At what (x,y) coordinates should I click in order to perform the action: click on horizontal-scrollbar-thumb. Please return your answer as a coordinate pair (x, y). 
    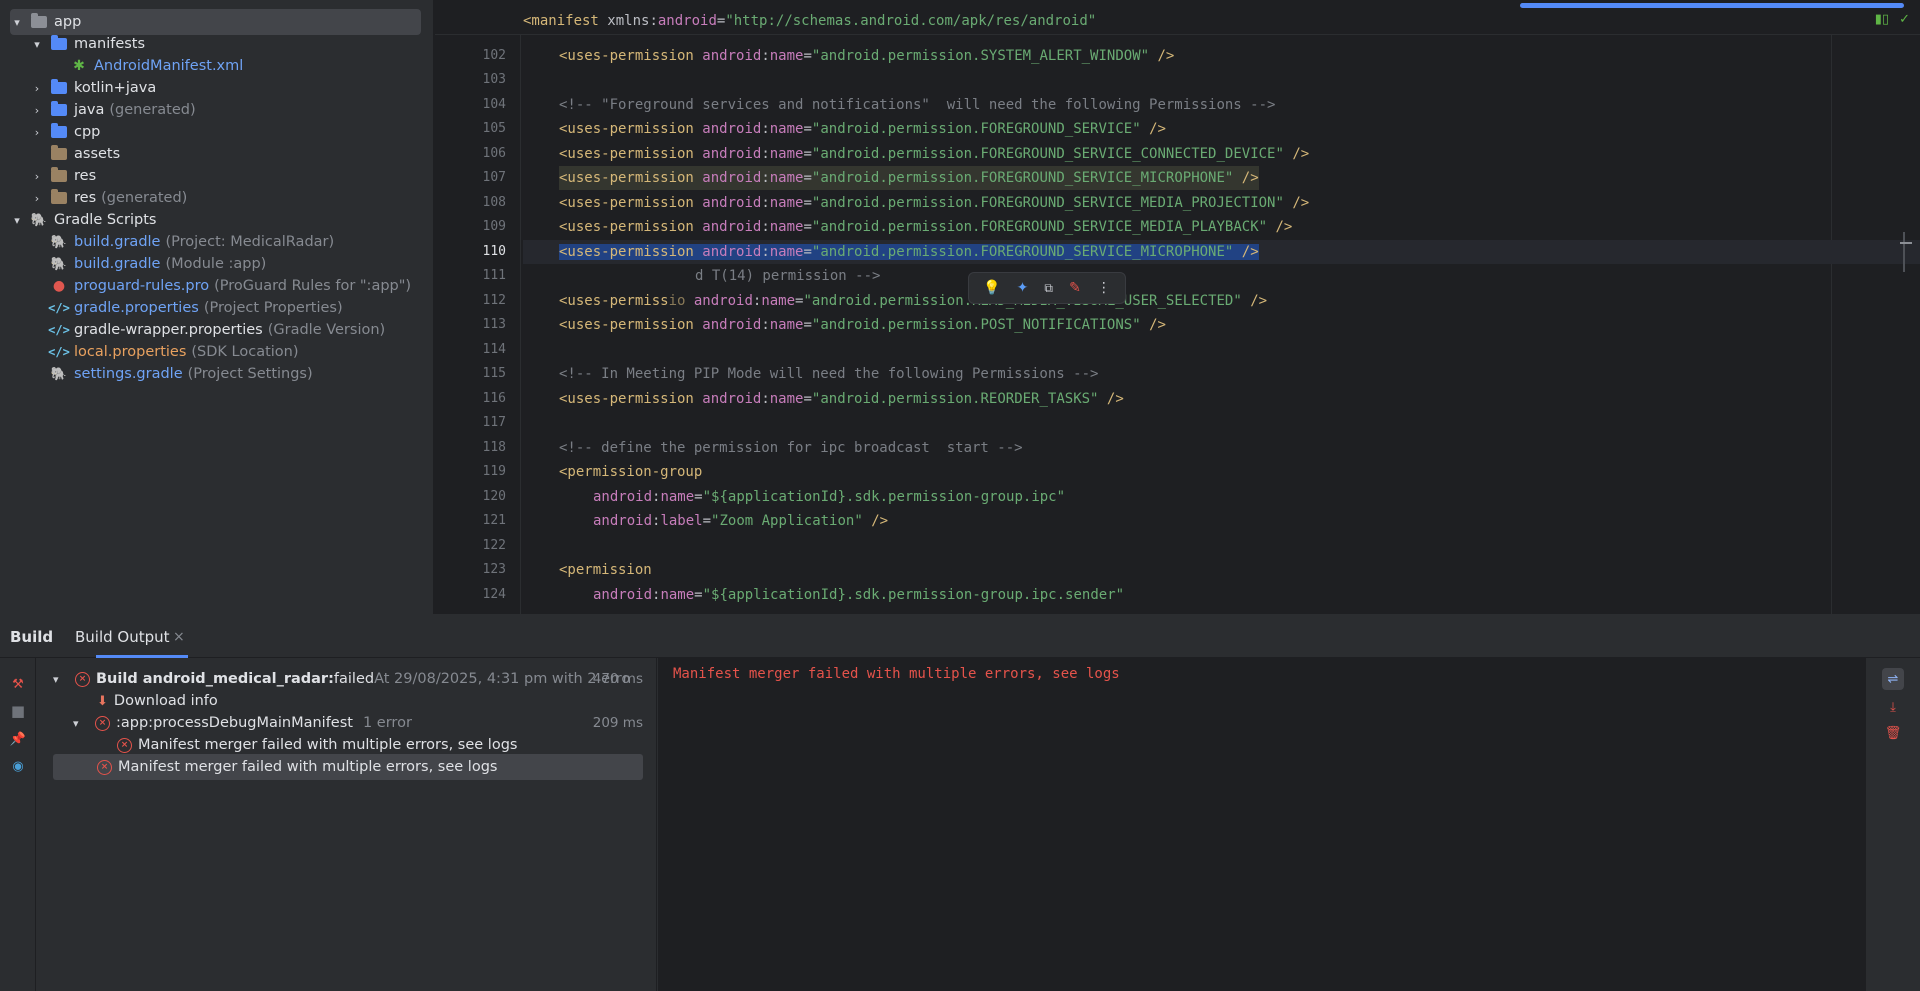
    Looking at the image, I should click on (1712, 5).